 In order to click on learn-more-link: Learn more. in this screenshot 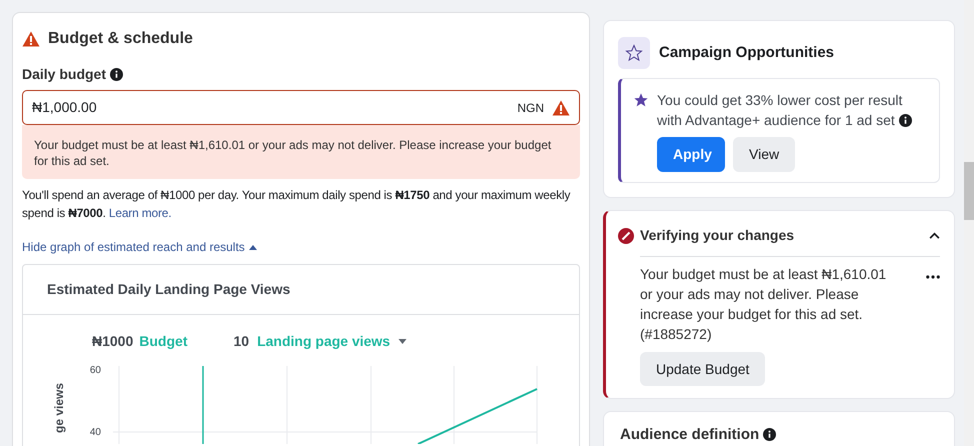, I will do `click(140, 213)`.